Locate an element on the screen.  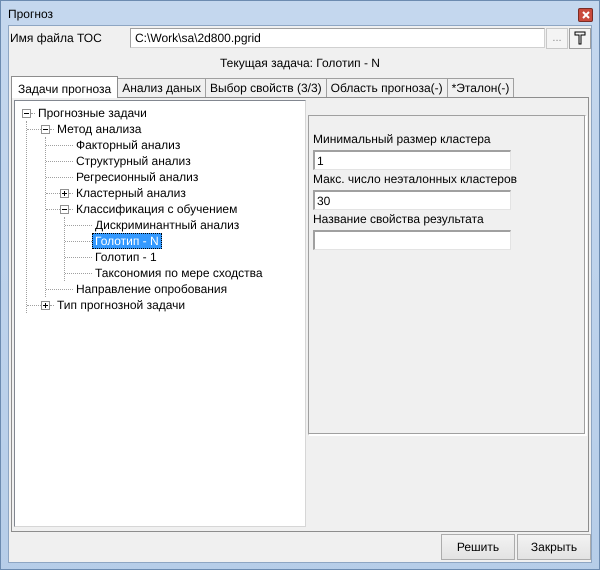
tree-item: Прогнозные задачи is located at coordinates (92, 113).